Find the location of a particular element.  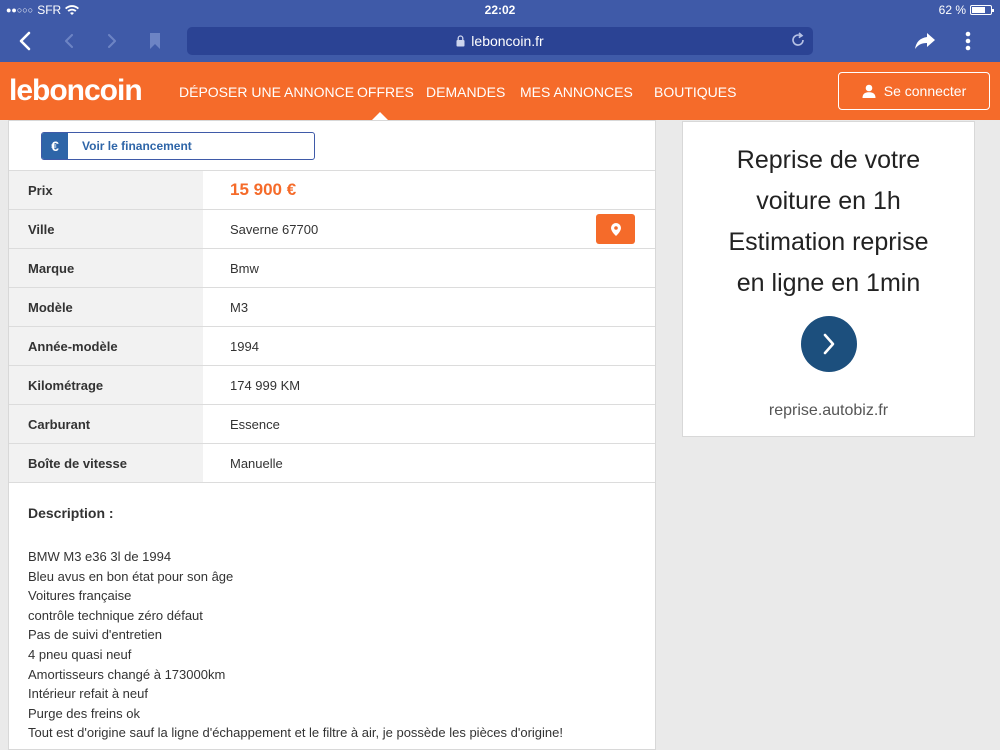

address-bar: leboncoin.fr is located at coordinates (500, 41).